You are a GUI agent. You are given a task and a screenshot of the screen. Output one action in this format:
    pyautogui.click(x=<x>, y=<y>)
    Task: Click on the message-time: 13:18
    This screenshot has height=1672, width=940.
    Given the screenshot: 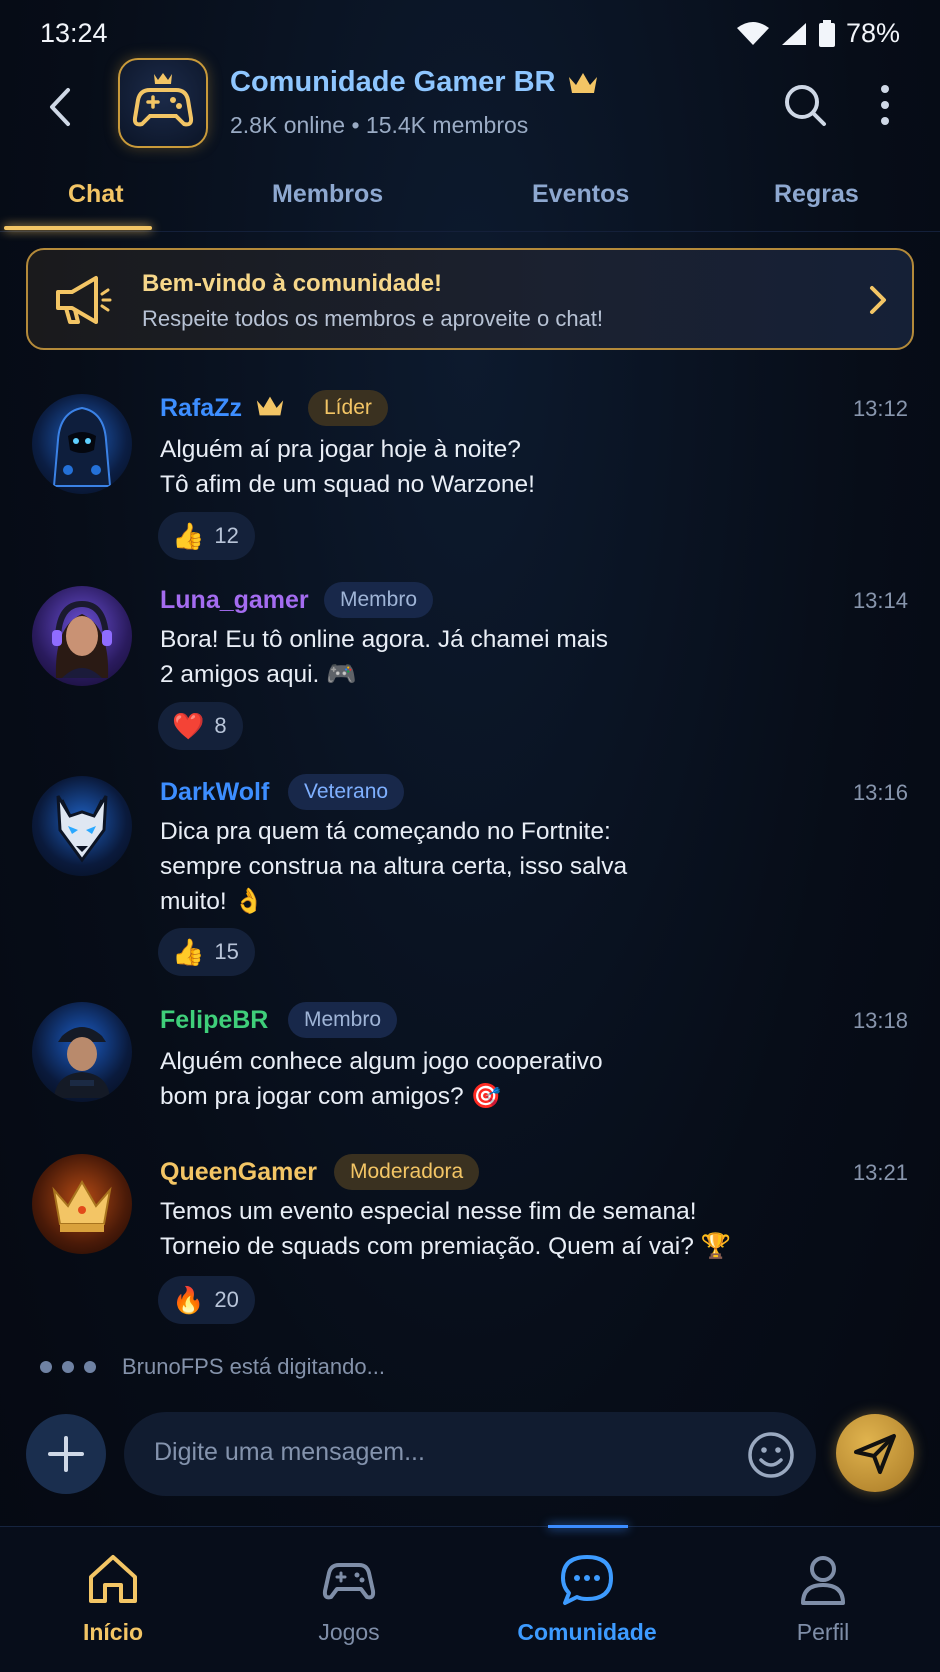 What is the action you would take?
    pyautogui.click(x=880, y=1020)
    